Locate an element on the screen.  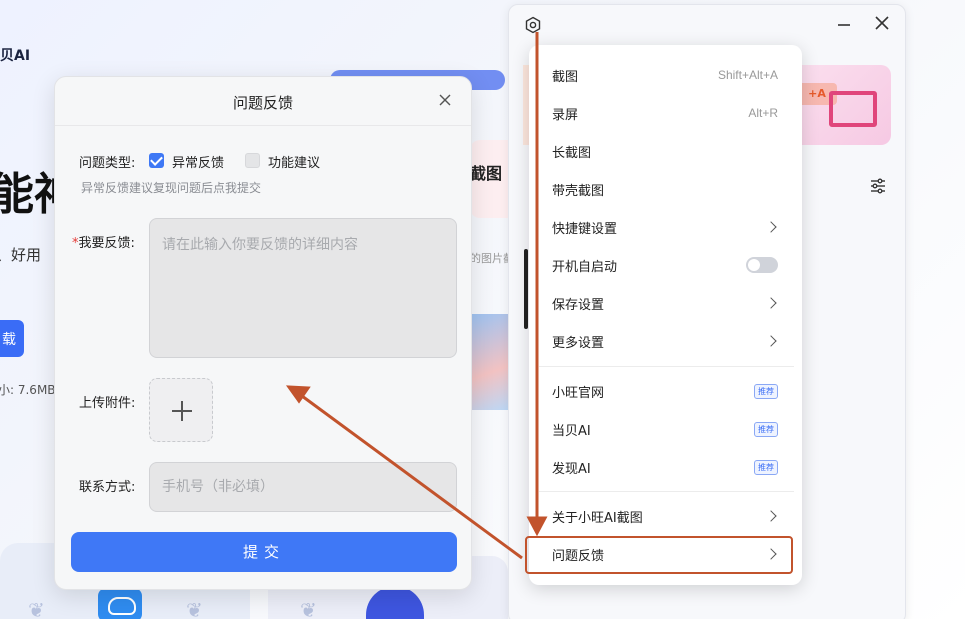
menu-item-label: 截图 is located at coordinates (565, 77).